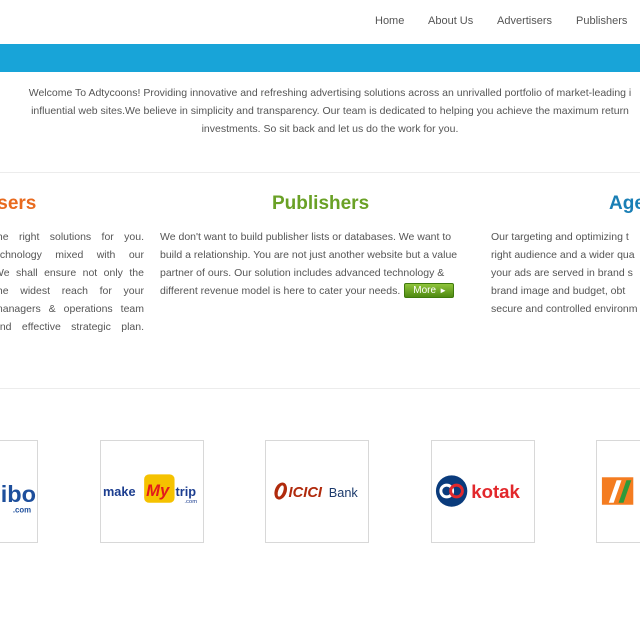 Image resolution: width=640 pixels, height=640 pixels. I want to click on advertisers-line: the right solutions for you., so click(72, 237).